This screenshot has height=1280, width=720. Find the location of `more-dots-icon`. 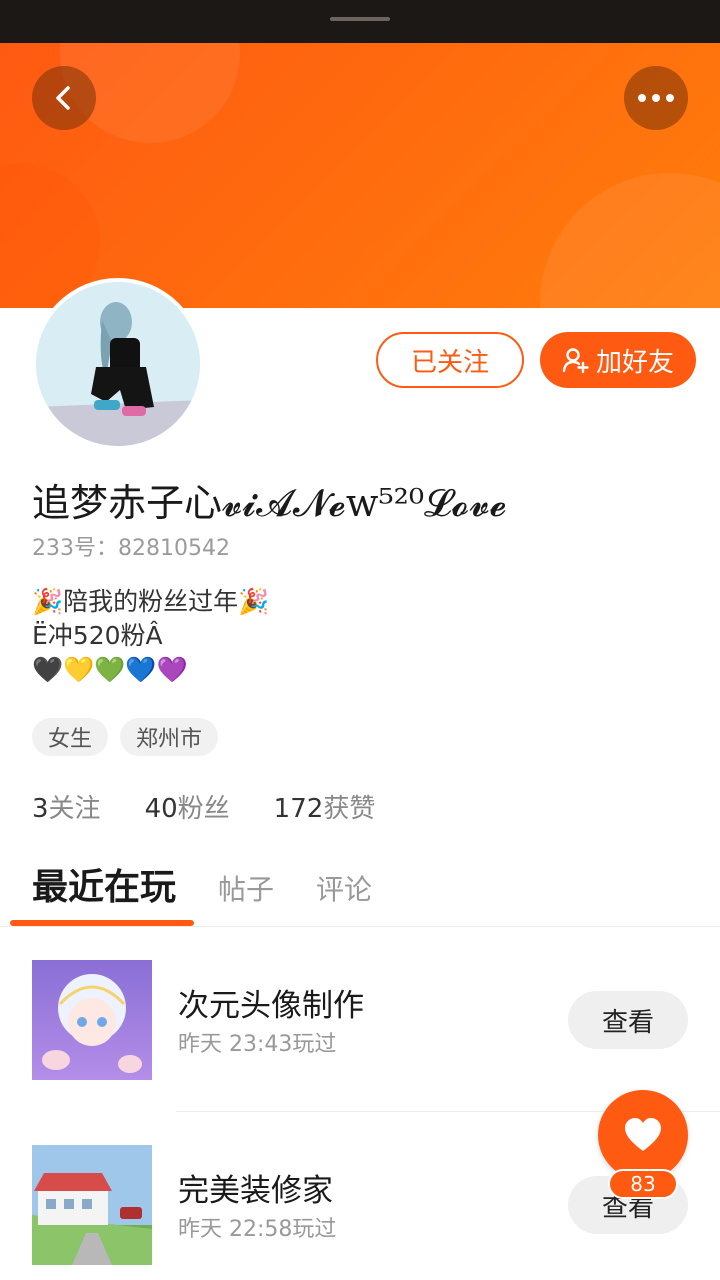

more-dots-icon is located at coordinates (656, 98).